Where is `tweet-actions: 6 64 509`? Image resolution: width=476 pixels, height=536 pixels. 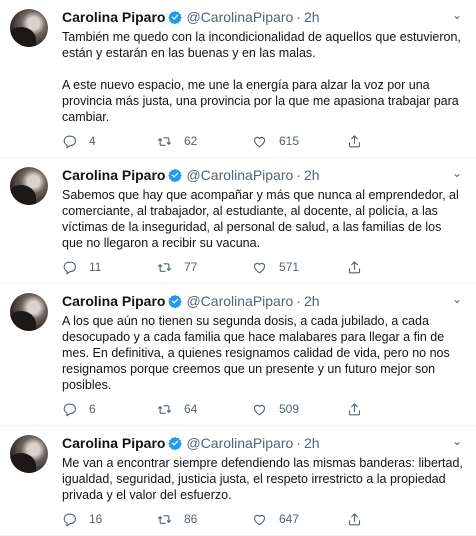
tweet-actions: 6 64 509 is located at coordinates (263, 409).